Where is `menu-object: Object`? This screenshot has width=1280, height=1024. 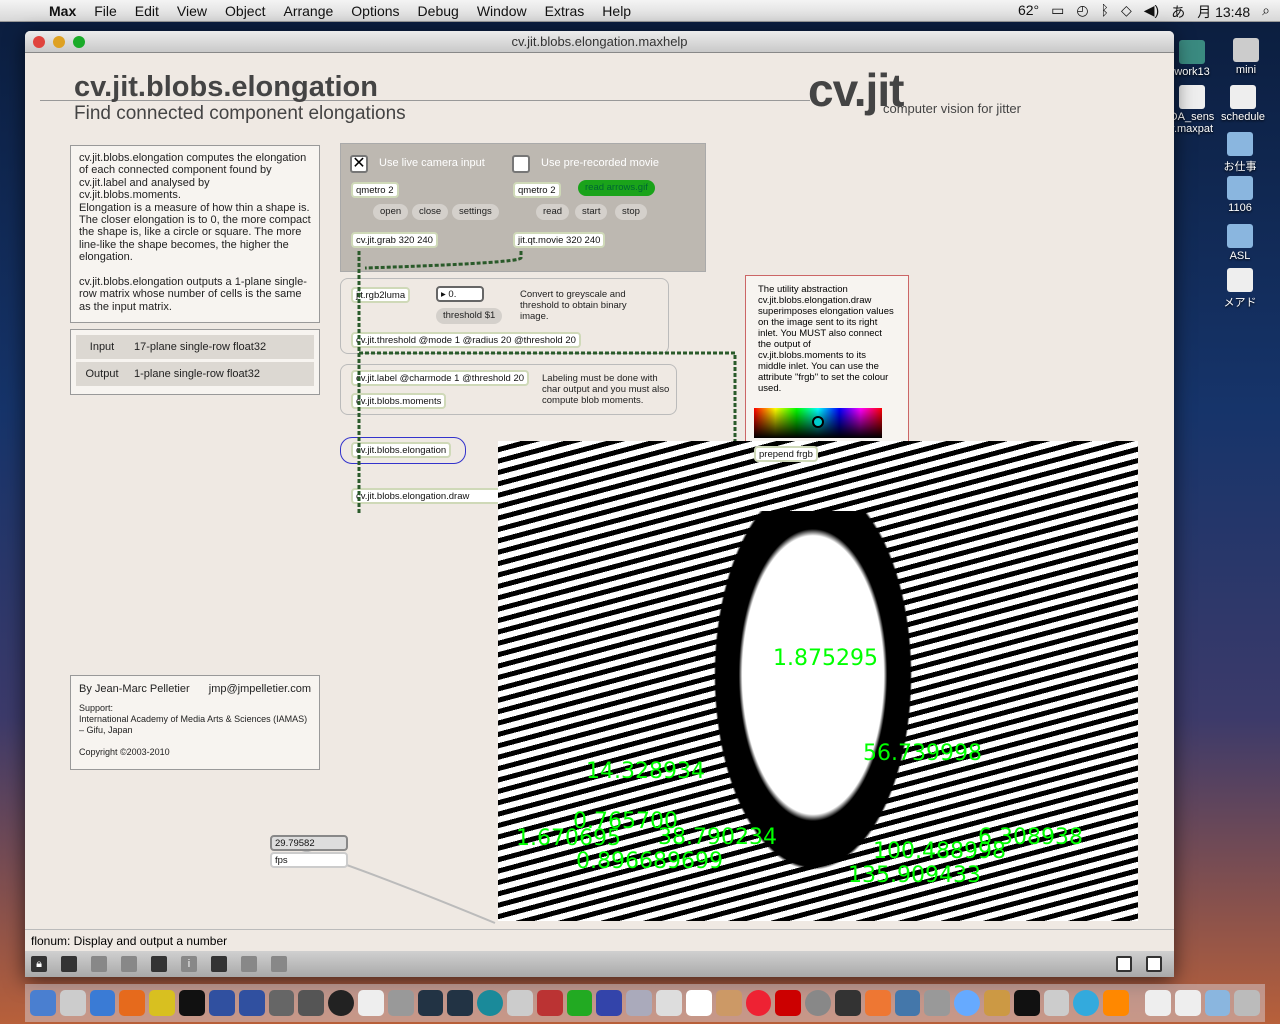 menu-object: Object is located at coordinates (245, 11).